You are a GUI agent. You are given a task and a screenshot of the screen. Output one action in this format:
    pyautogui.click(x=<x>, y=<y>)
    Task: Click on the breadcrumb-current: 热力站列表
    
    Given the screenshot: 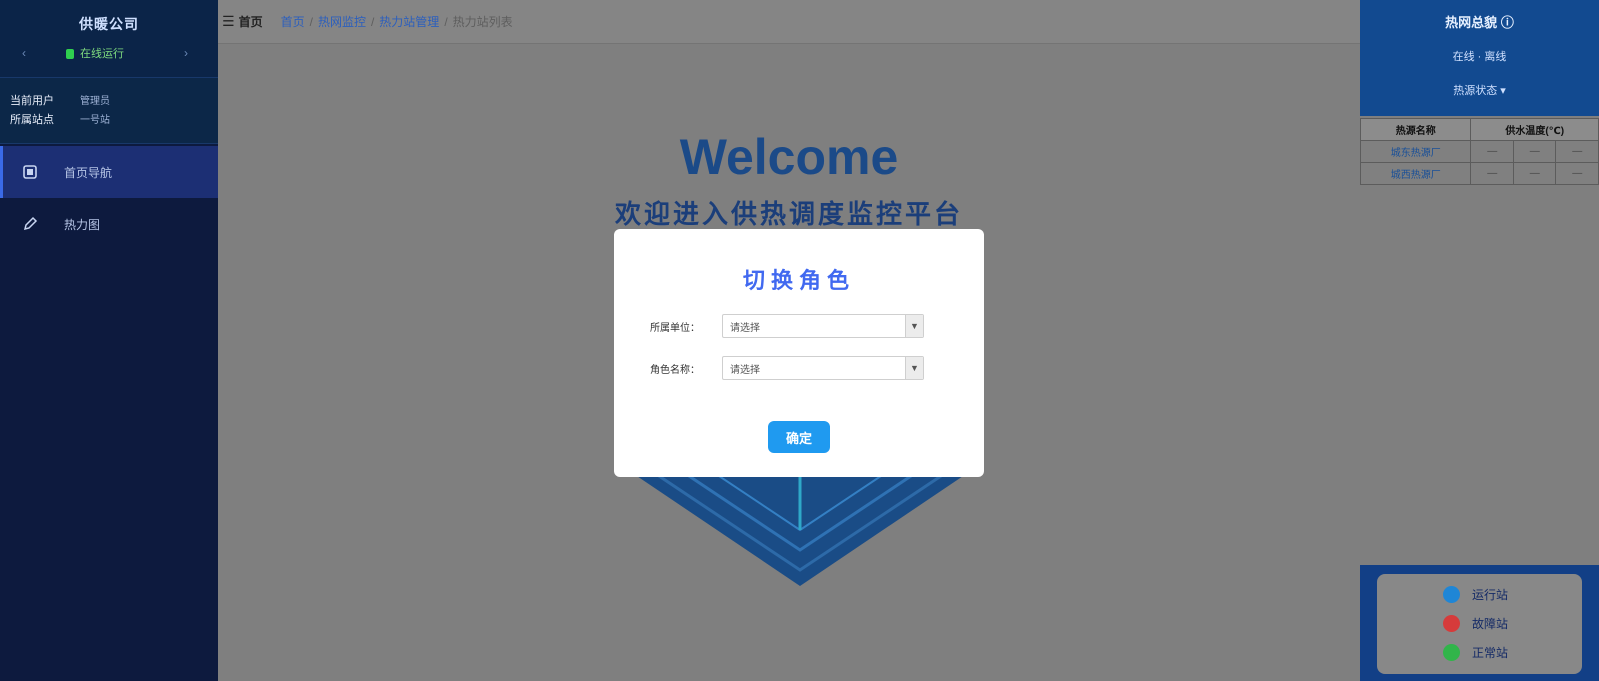 What is the action you would take?
    pyautogui.click(x=482, y=22)
    